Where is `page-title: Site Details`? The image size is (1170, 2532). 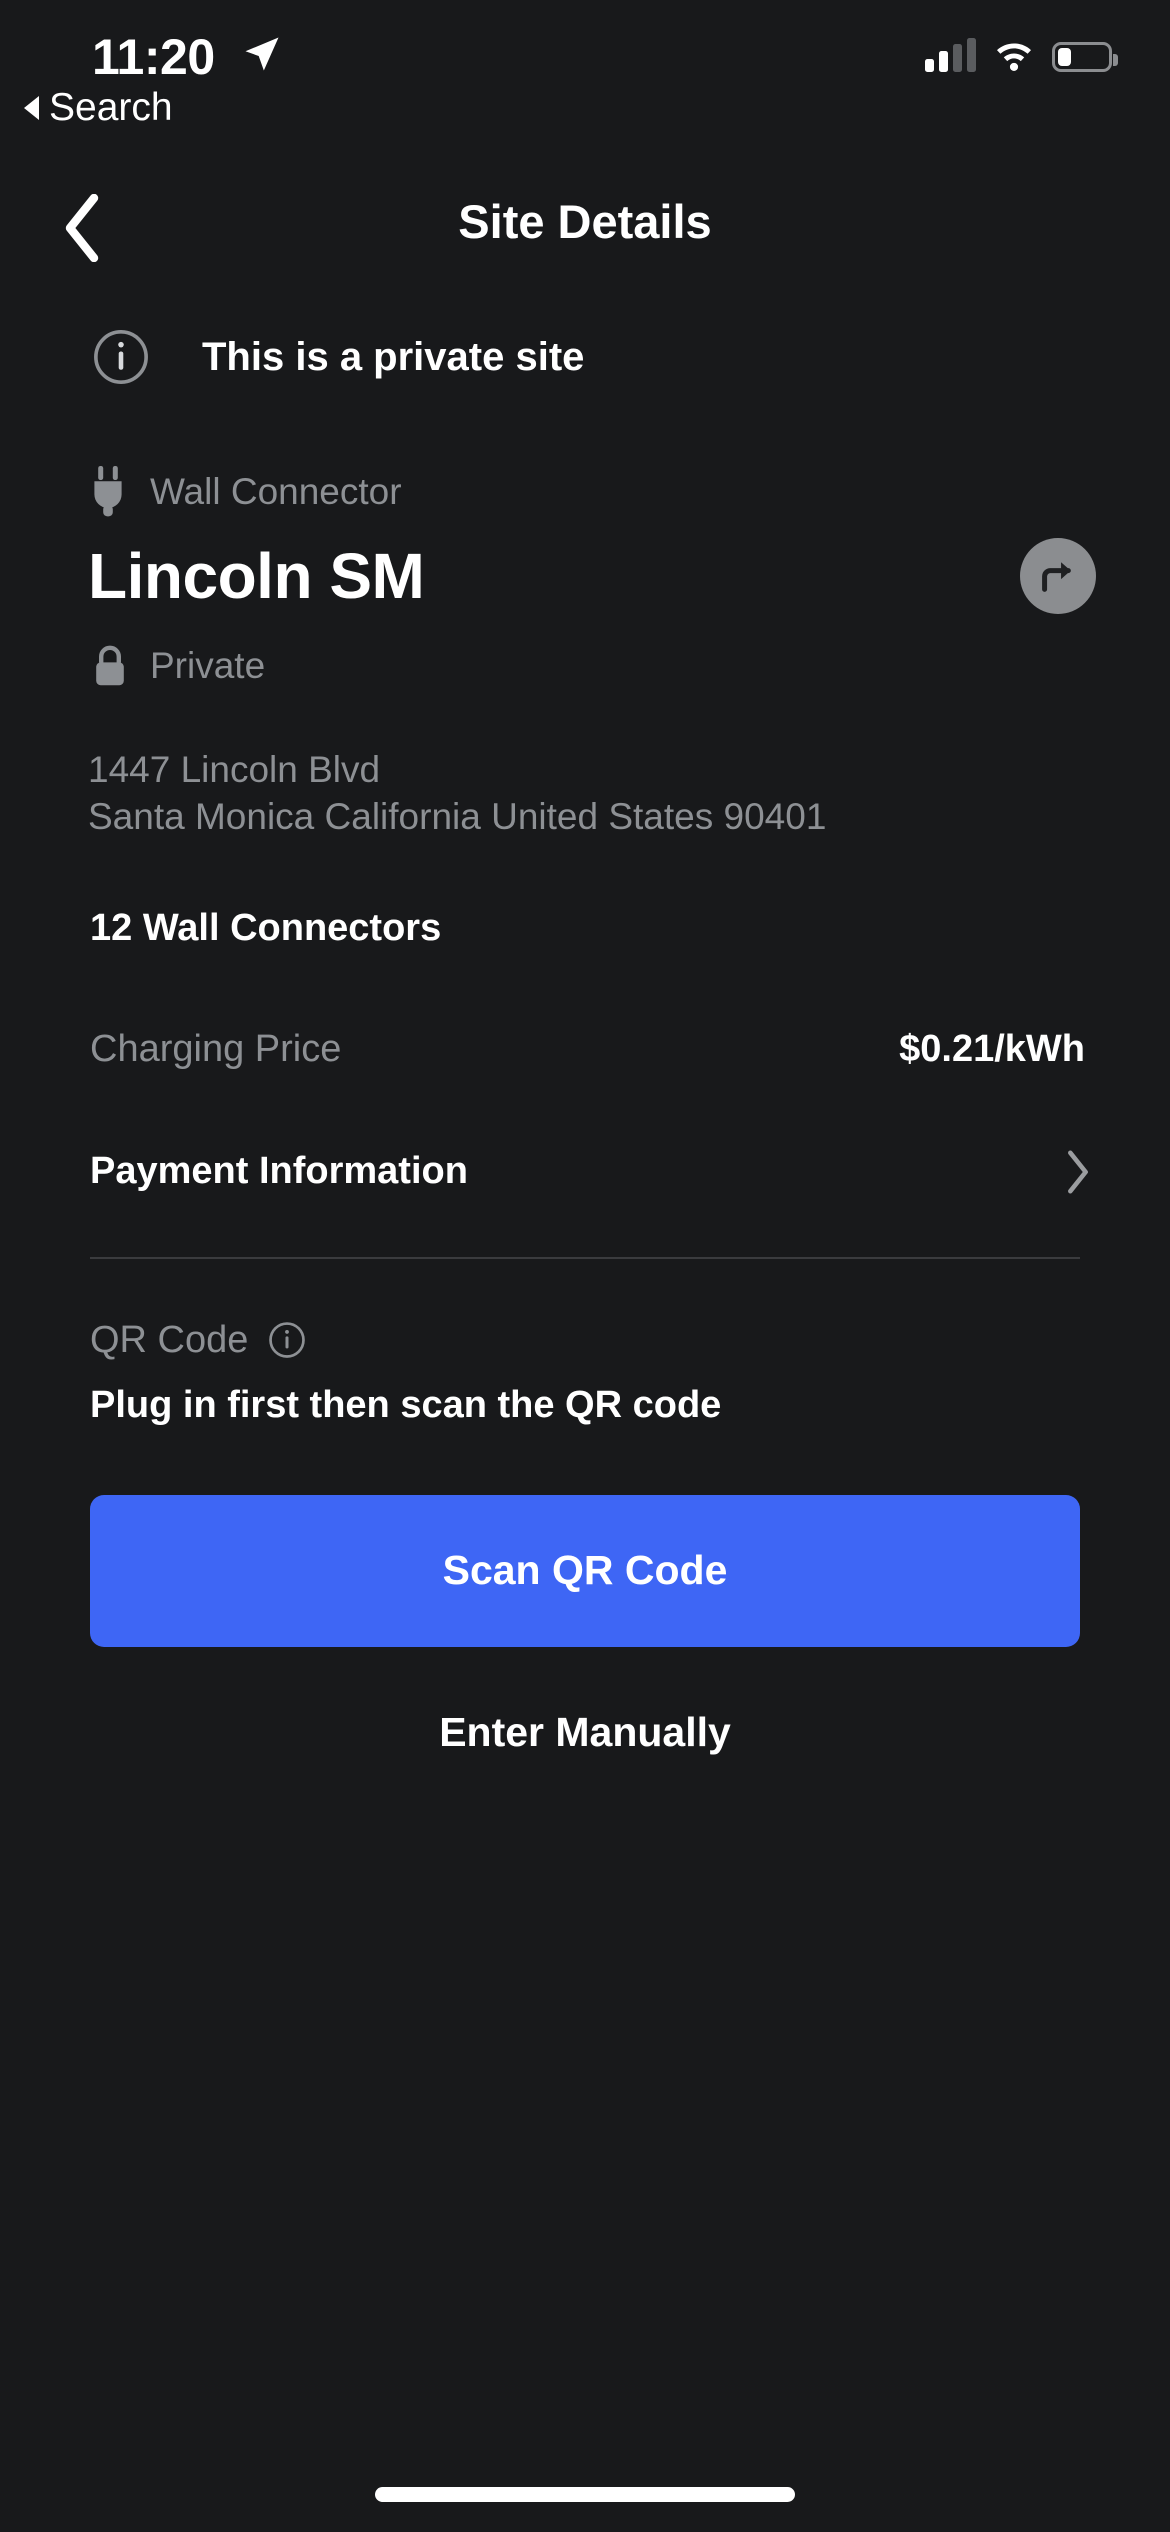 page-title: Site Details is located at coordinates (585, 221).